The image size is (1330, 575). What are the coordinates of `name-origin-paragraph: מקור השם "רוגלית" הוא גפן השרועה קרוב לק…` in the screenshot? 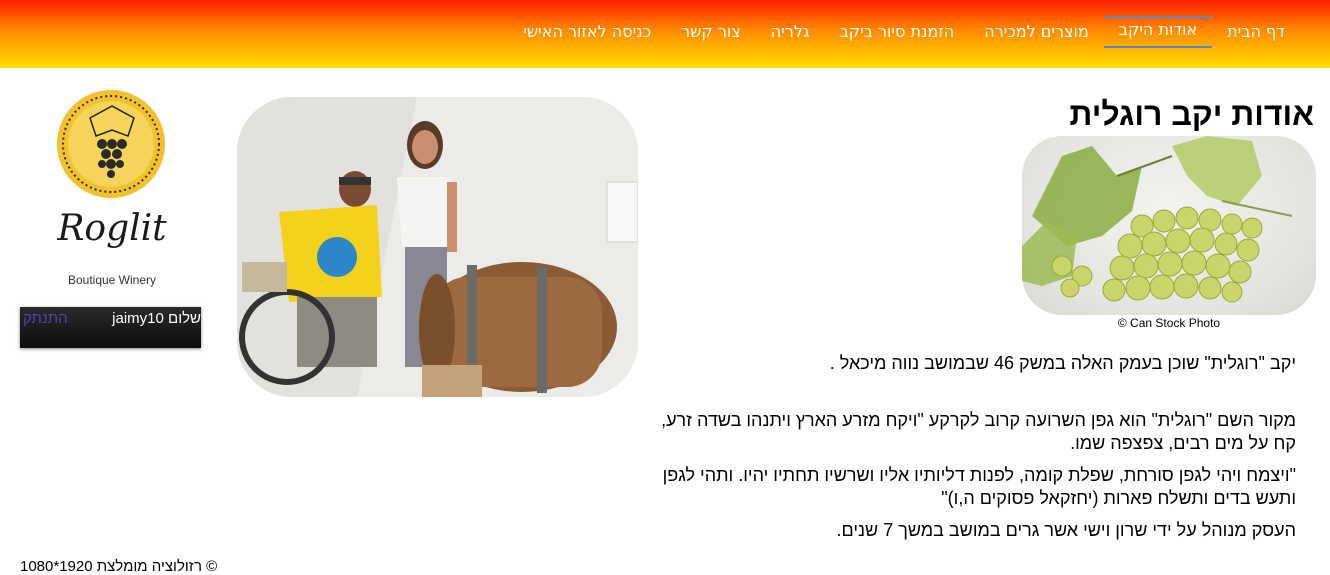 It's located at (978, 431).